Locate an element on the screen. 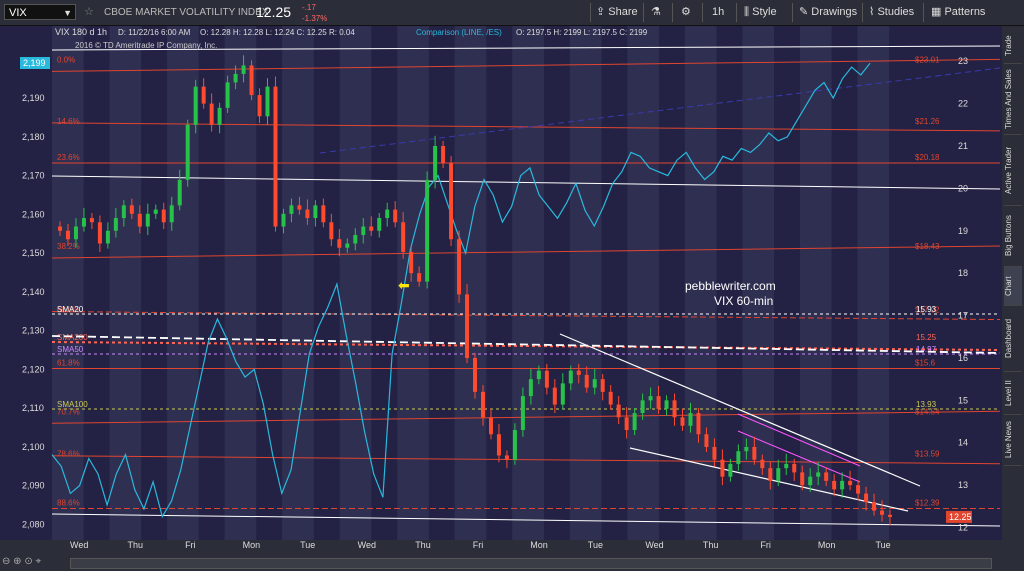 This screenshot has width=1024, height=571. style-button: ⫼ Style is located at coordinates (760, 12).